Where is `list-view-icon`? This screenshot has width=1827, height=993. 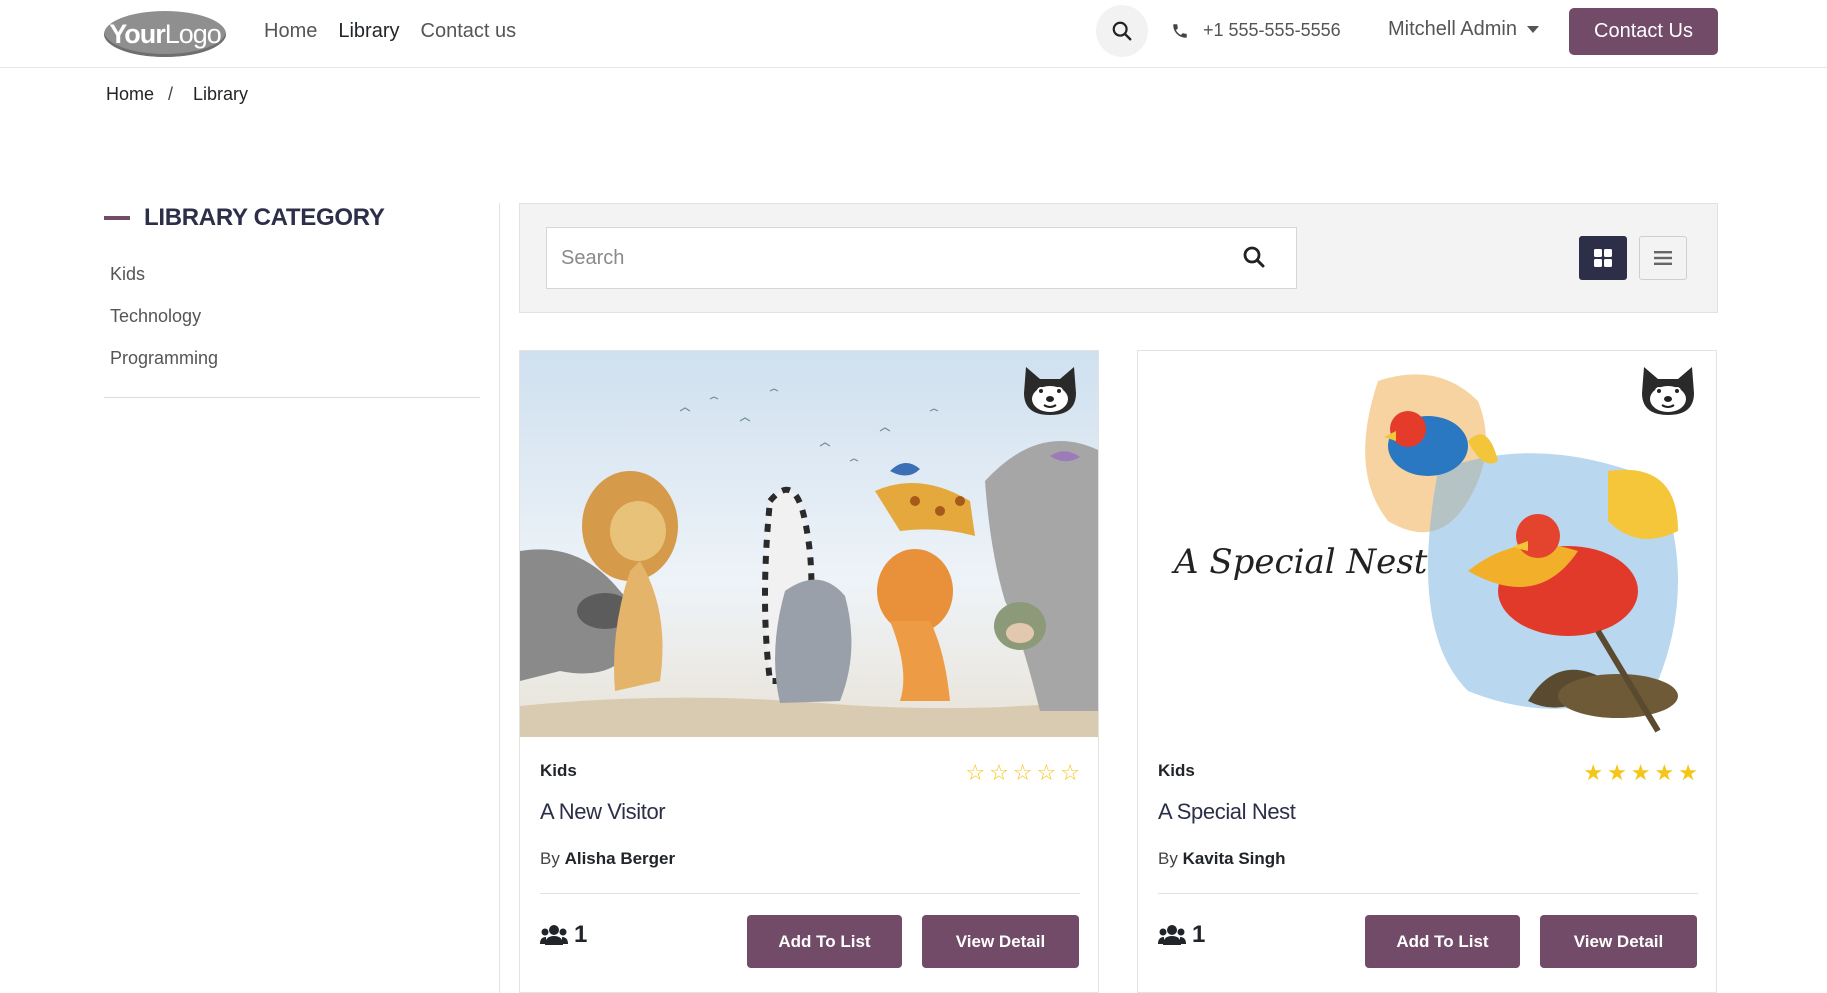 list-view-icon is located at coordinates (1663, 258).